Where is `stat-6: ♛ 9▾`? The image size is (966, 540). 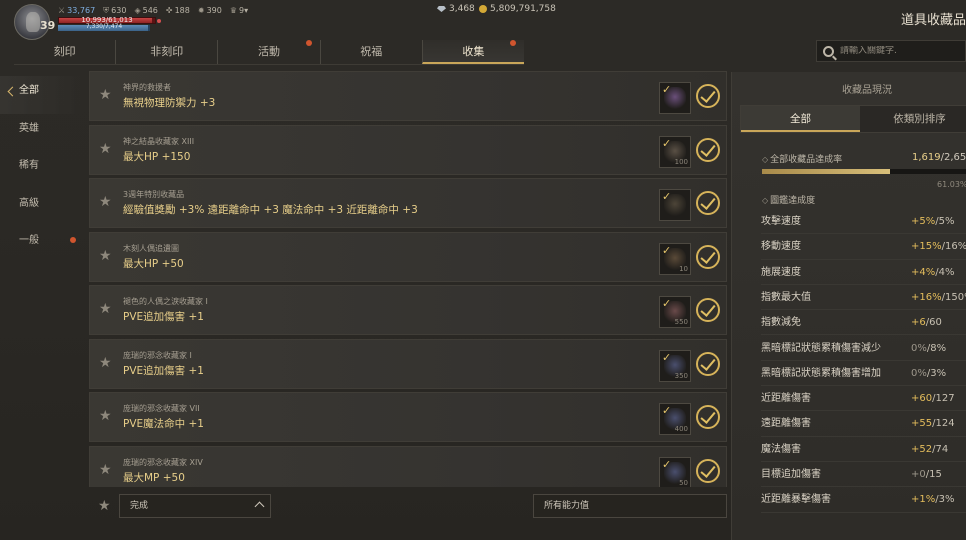 stat-6: ♛ 9▾ is located at coordinates (239, 10).